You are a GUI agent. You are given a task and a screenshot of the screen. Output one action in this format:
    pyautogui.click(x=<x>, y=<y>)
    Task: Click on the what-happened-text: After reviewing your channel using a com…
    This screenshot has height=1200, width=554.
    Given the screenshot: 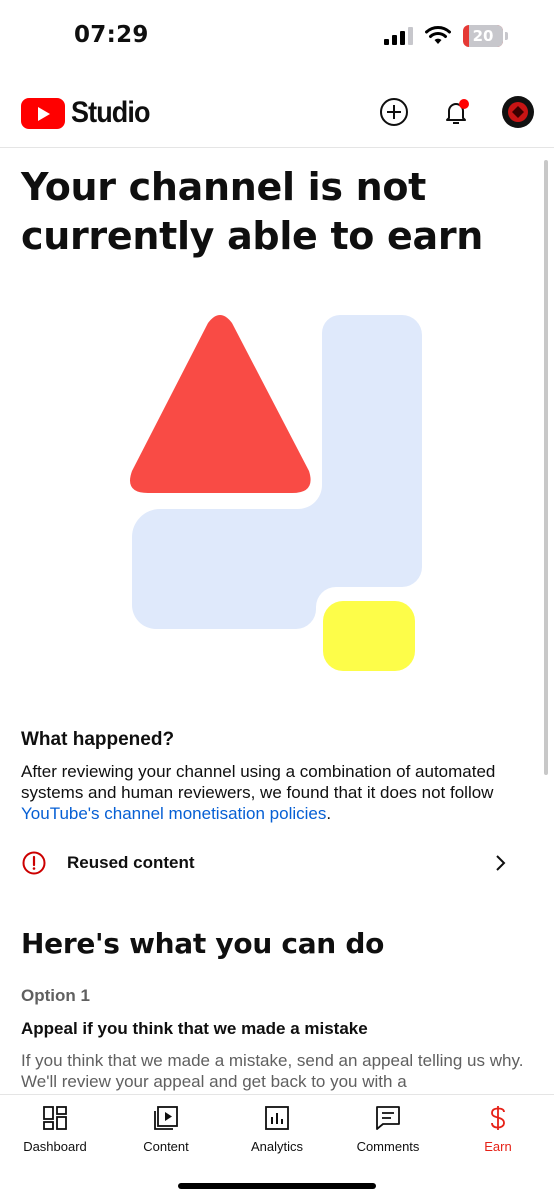 What is the action you would take?
    pyautogui.click(x=258, y=792)
    